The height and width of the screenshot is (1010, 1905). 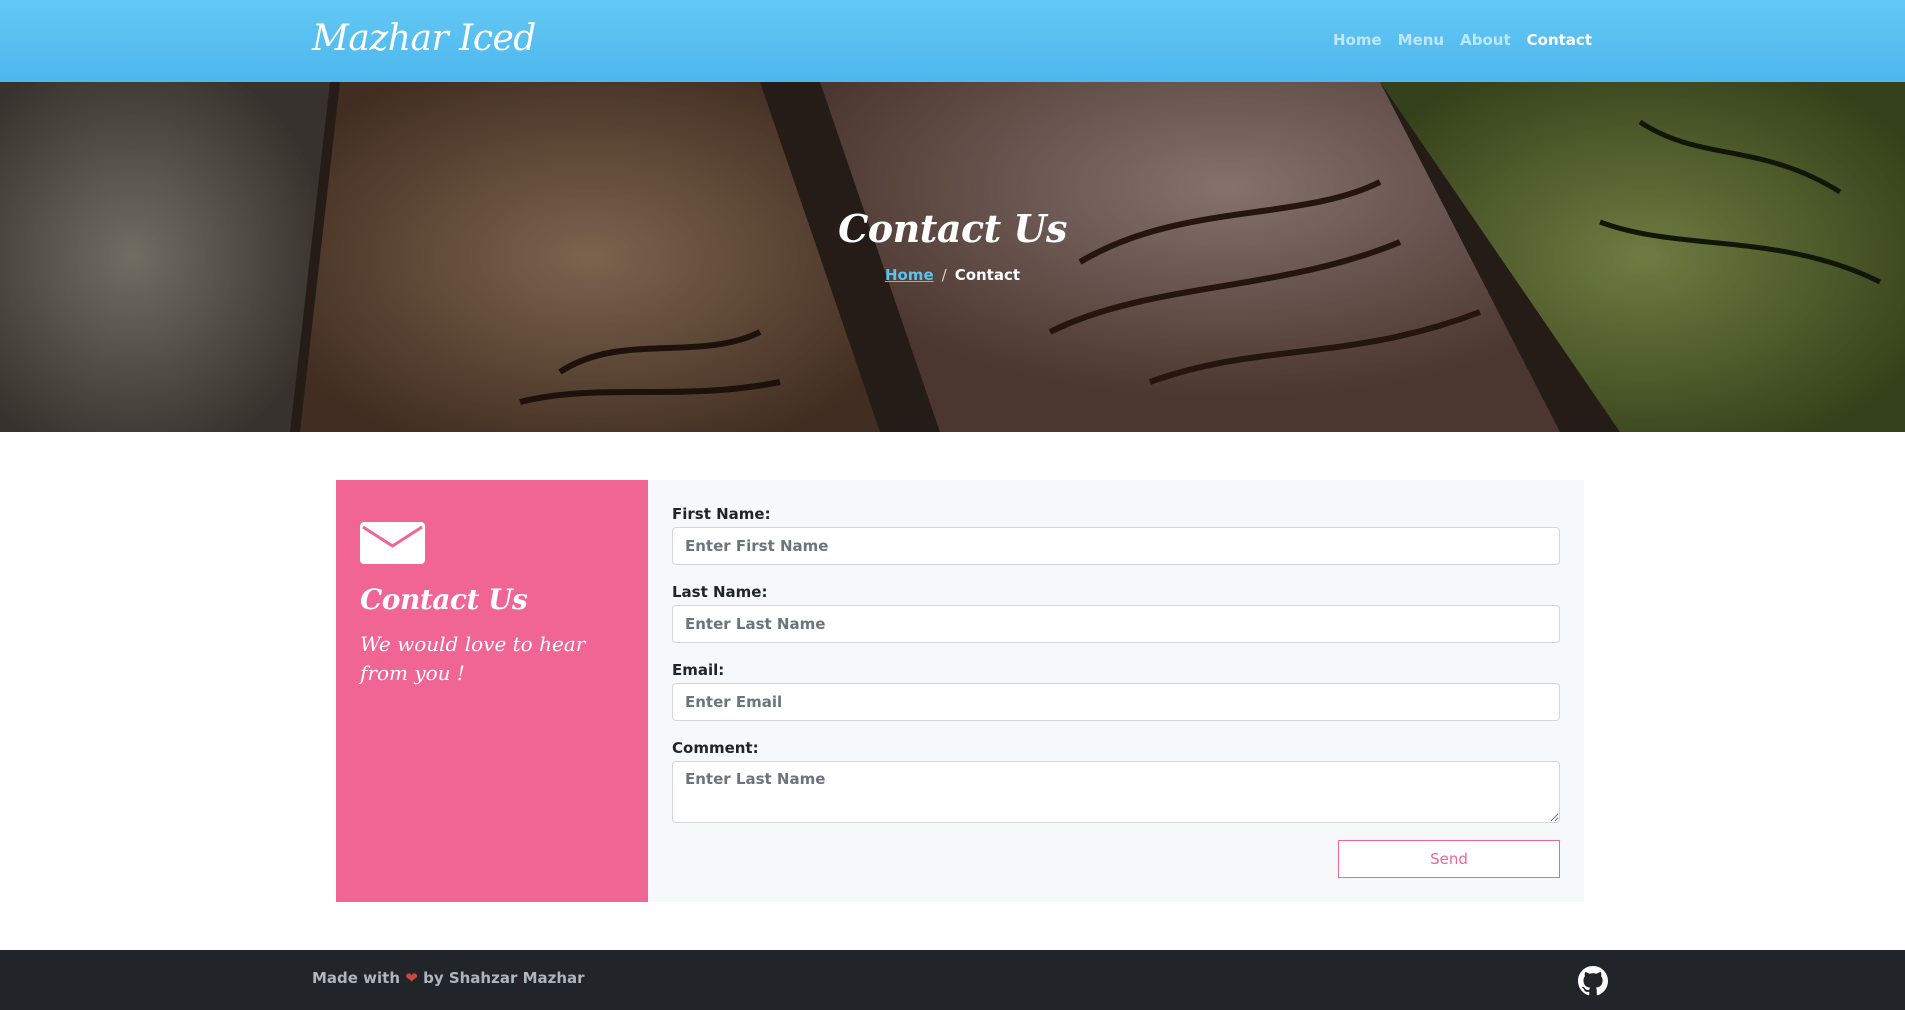 What do you see at coordinates (392, 543) in the screenshot?
I see `envelope-icon` at bounding box center [392, 543].